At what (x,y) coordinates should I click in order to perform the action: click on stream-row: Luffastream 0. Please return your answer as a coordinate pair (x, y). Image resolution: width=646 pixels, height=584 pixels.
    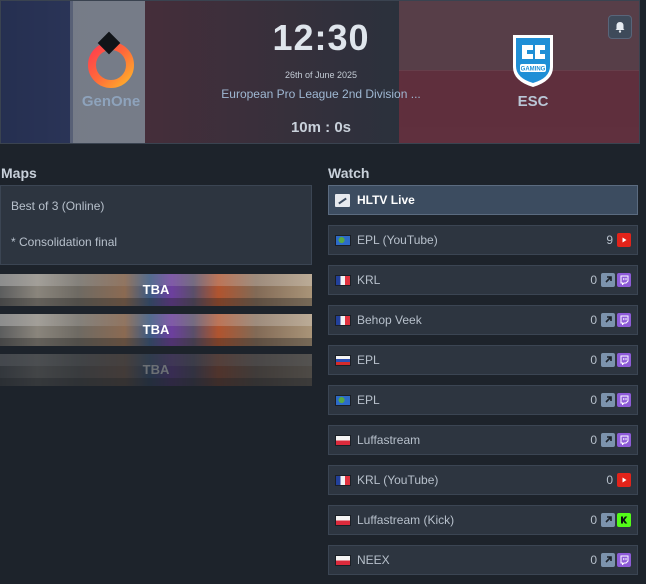
    Looking at the image, I should click on (483, 440).